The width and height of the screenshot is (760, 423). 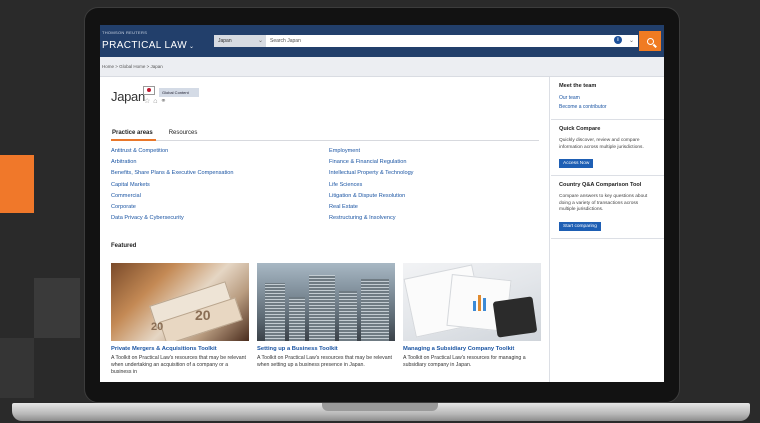 I want to click on breadcrumb: Home > Global Home > Japan, so click(x=382, y=67).